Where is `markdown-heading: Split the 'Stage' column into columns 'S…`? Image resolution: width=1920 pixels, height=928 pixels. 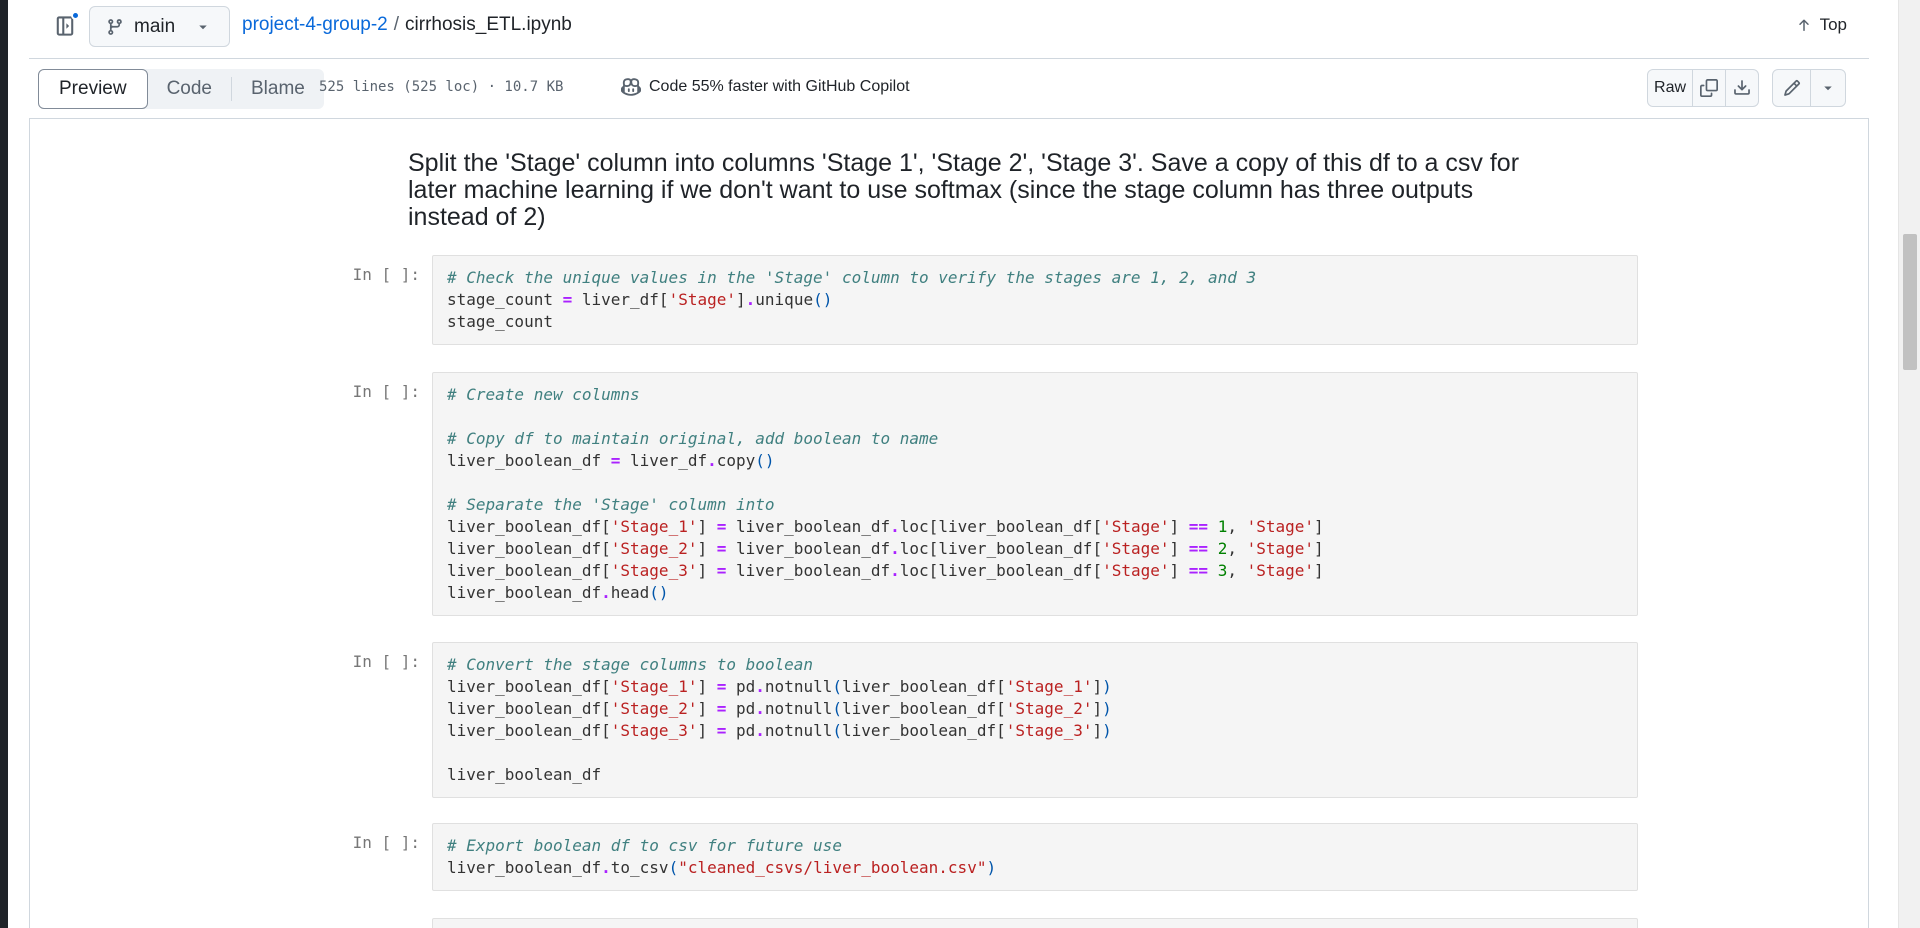 markdown-heading: Split the 'Stage' column into columns 'S… is located at coordinates (964, 190).